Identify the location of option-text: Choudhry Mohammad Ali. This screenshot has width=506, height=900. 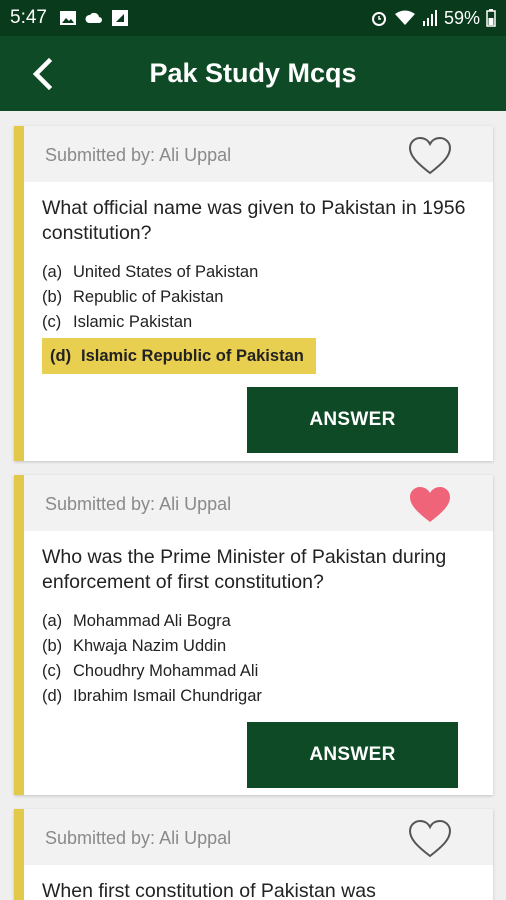
(166, 671).